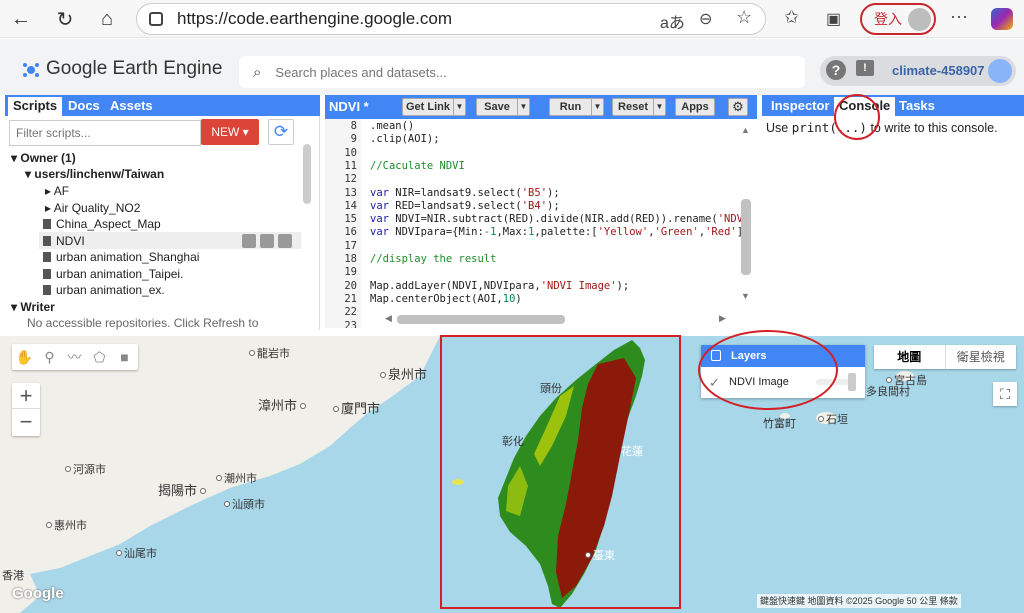 Image resolution: width=1024 pixels, height=613 pixels. I want to click on tab-inspector: Inspector, so click(800, 105).